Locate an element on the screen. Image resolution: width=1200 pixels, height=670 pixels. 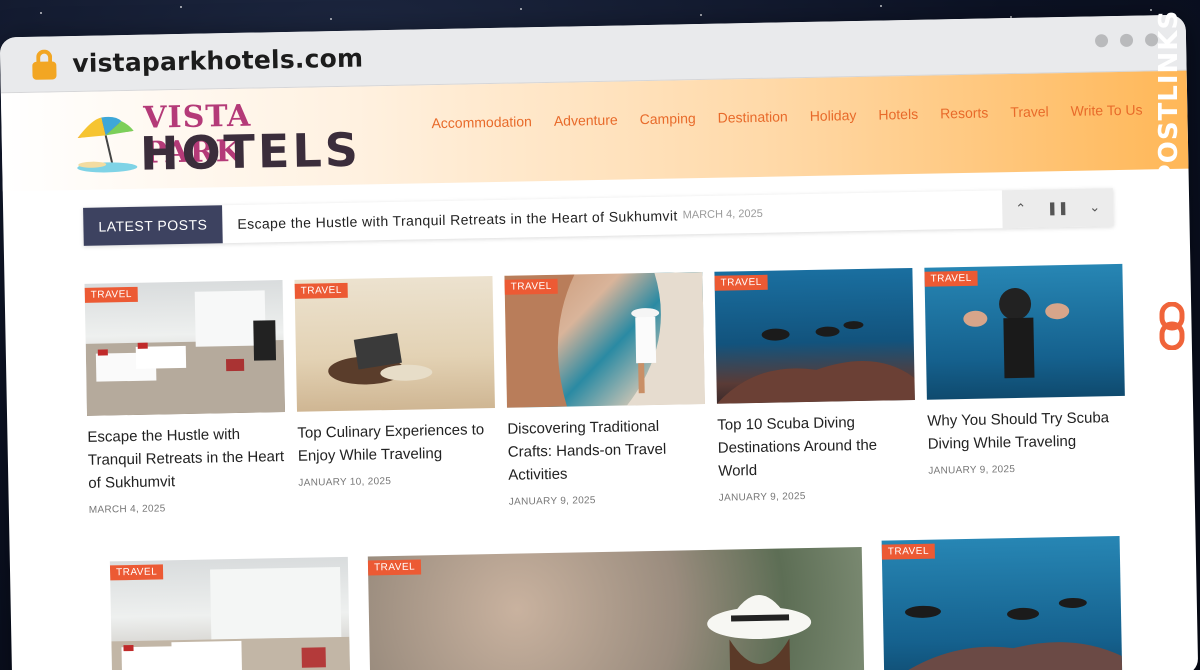
pause-icon: ❚❚ is located at coordinates (1058, 208).